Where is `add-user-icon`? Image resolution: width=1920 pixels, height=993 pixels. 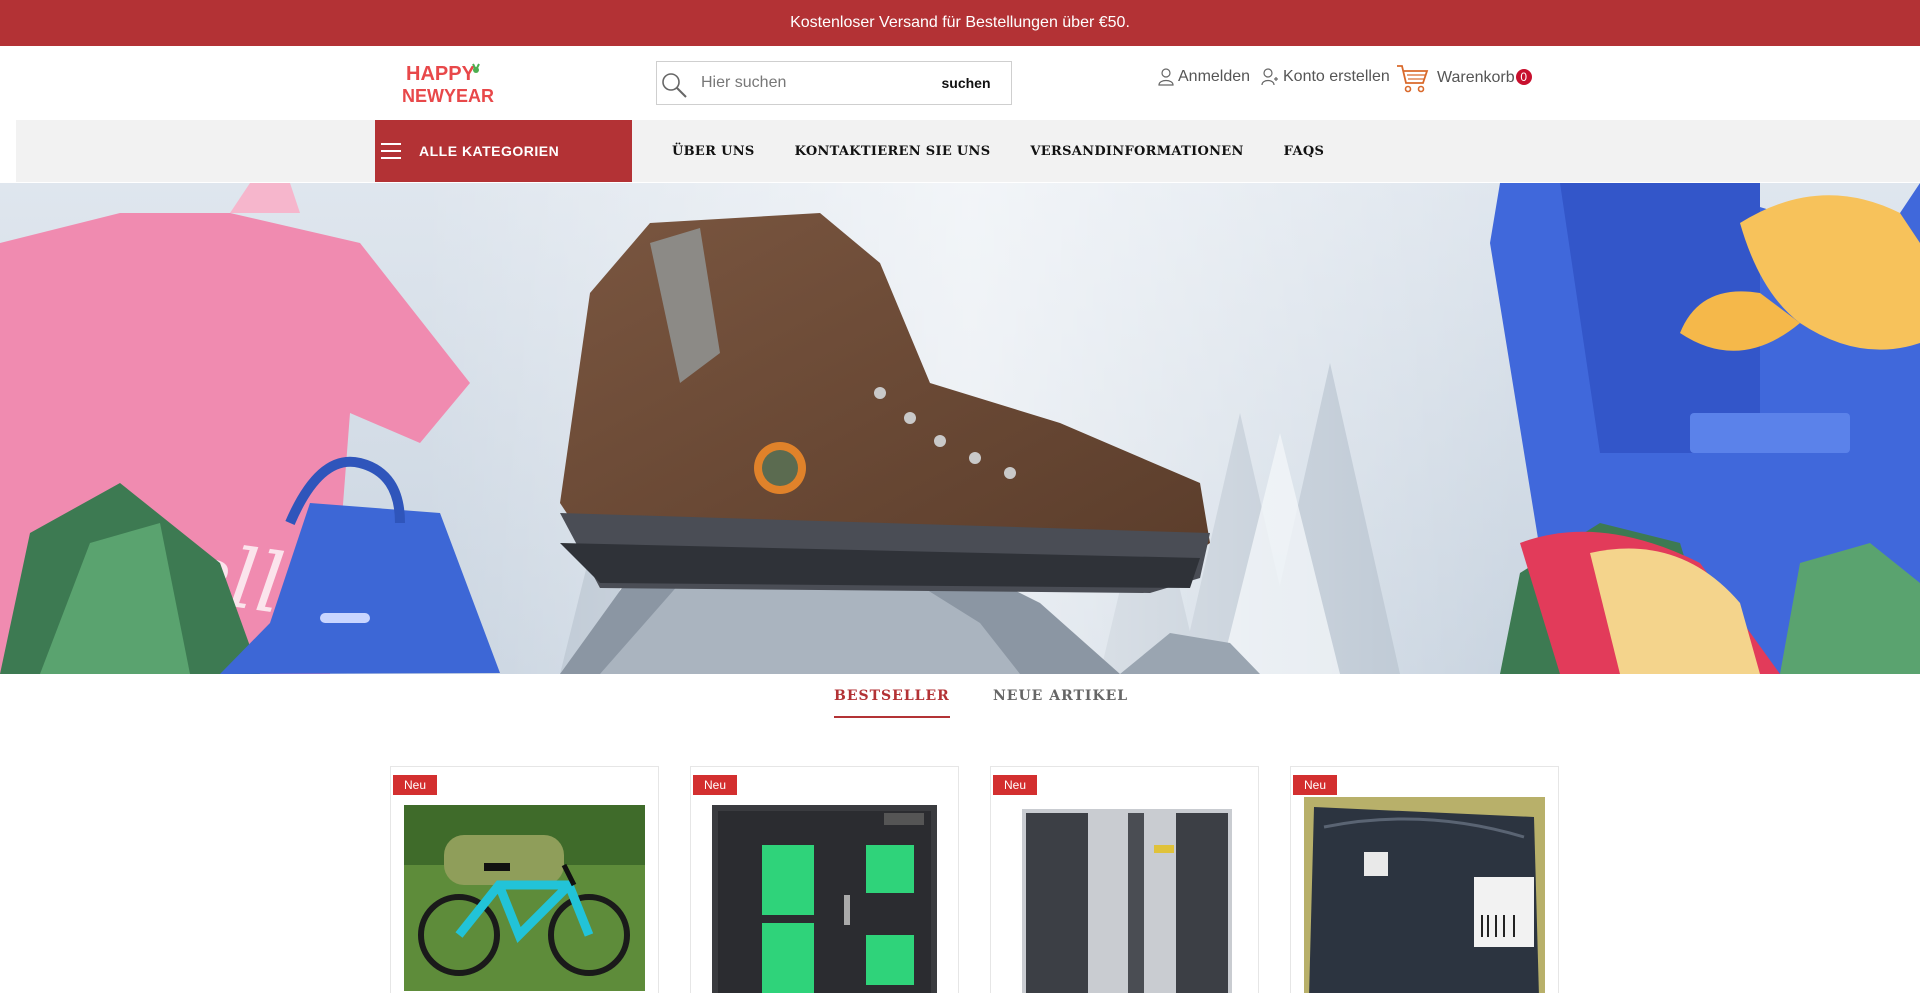 add-user-icon is located at coordinates (1269, 77).